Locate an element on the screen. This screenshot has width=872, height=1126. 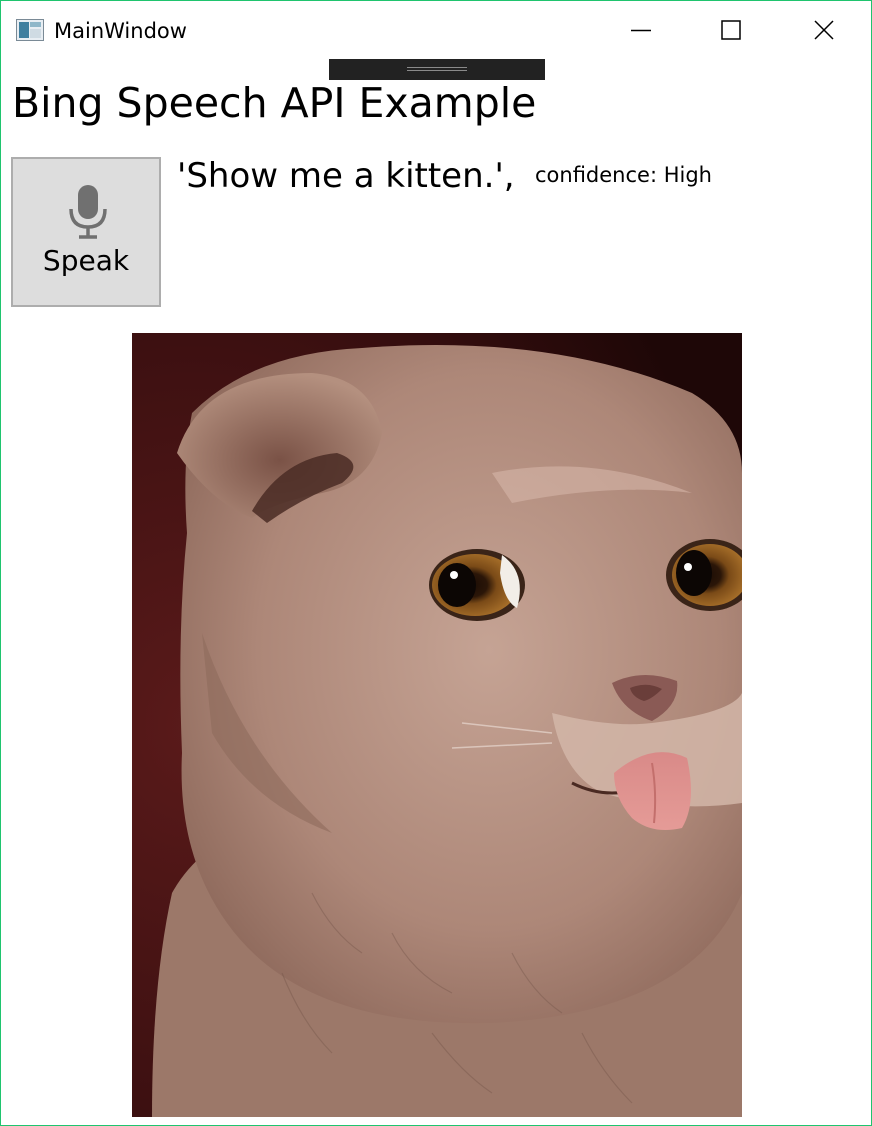
maximize-button is located at coordinates (731, 30).